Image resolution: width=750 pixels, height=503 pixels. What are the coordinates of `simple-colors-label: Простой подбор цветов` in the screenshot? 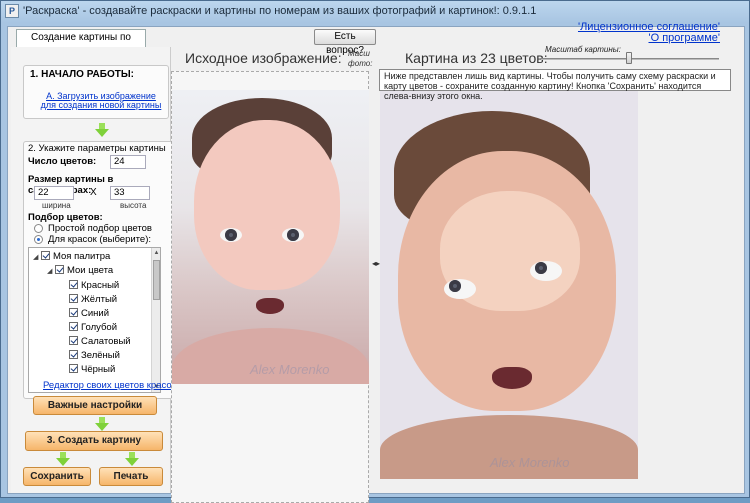 It's located at (100, 228).